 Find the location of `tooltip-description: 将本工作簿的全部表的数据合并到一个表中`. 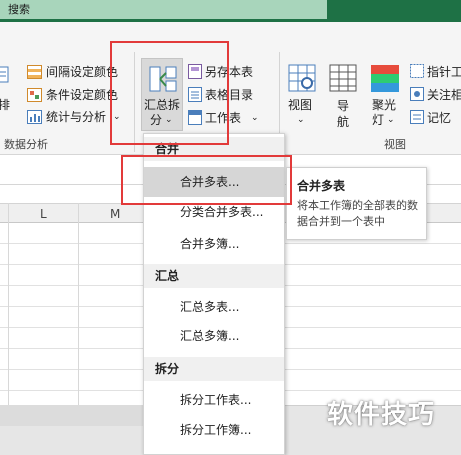

tooltip-description: 将本工作簿的全部表的数据合并到一个表中 is located at coordinates (357, 213).